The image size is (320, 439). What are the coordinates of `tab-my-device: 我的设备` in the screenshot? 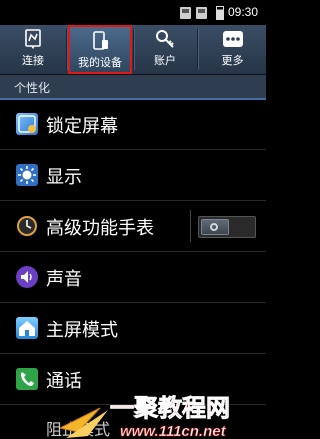 It's located at (100, 49).